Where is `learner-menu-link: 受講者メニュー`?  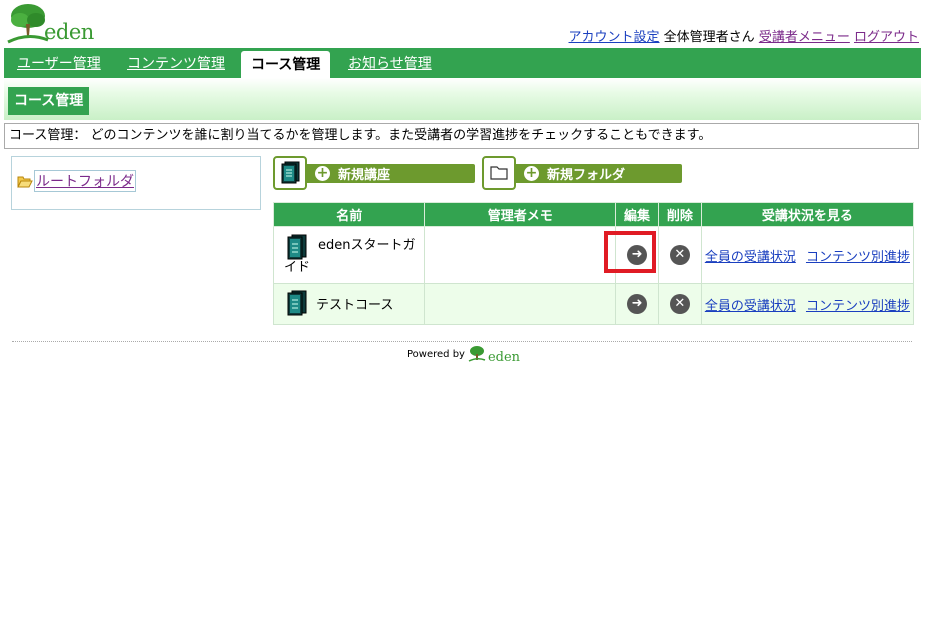 learner-menu-link: 受講者メニュー is located at coordinates (804, 37).